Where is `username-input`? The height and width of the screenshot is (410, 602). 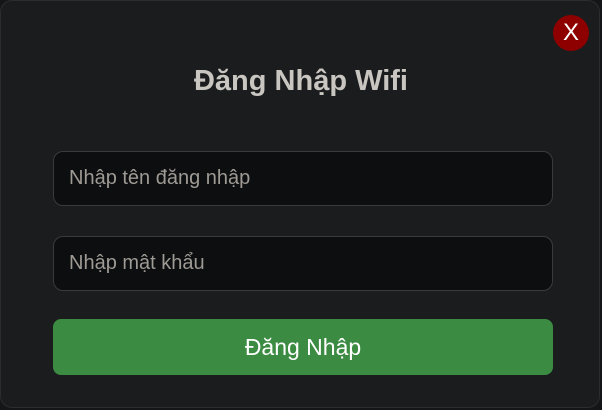
username-input is located at coordinates (303, 178).